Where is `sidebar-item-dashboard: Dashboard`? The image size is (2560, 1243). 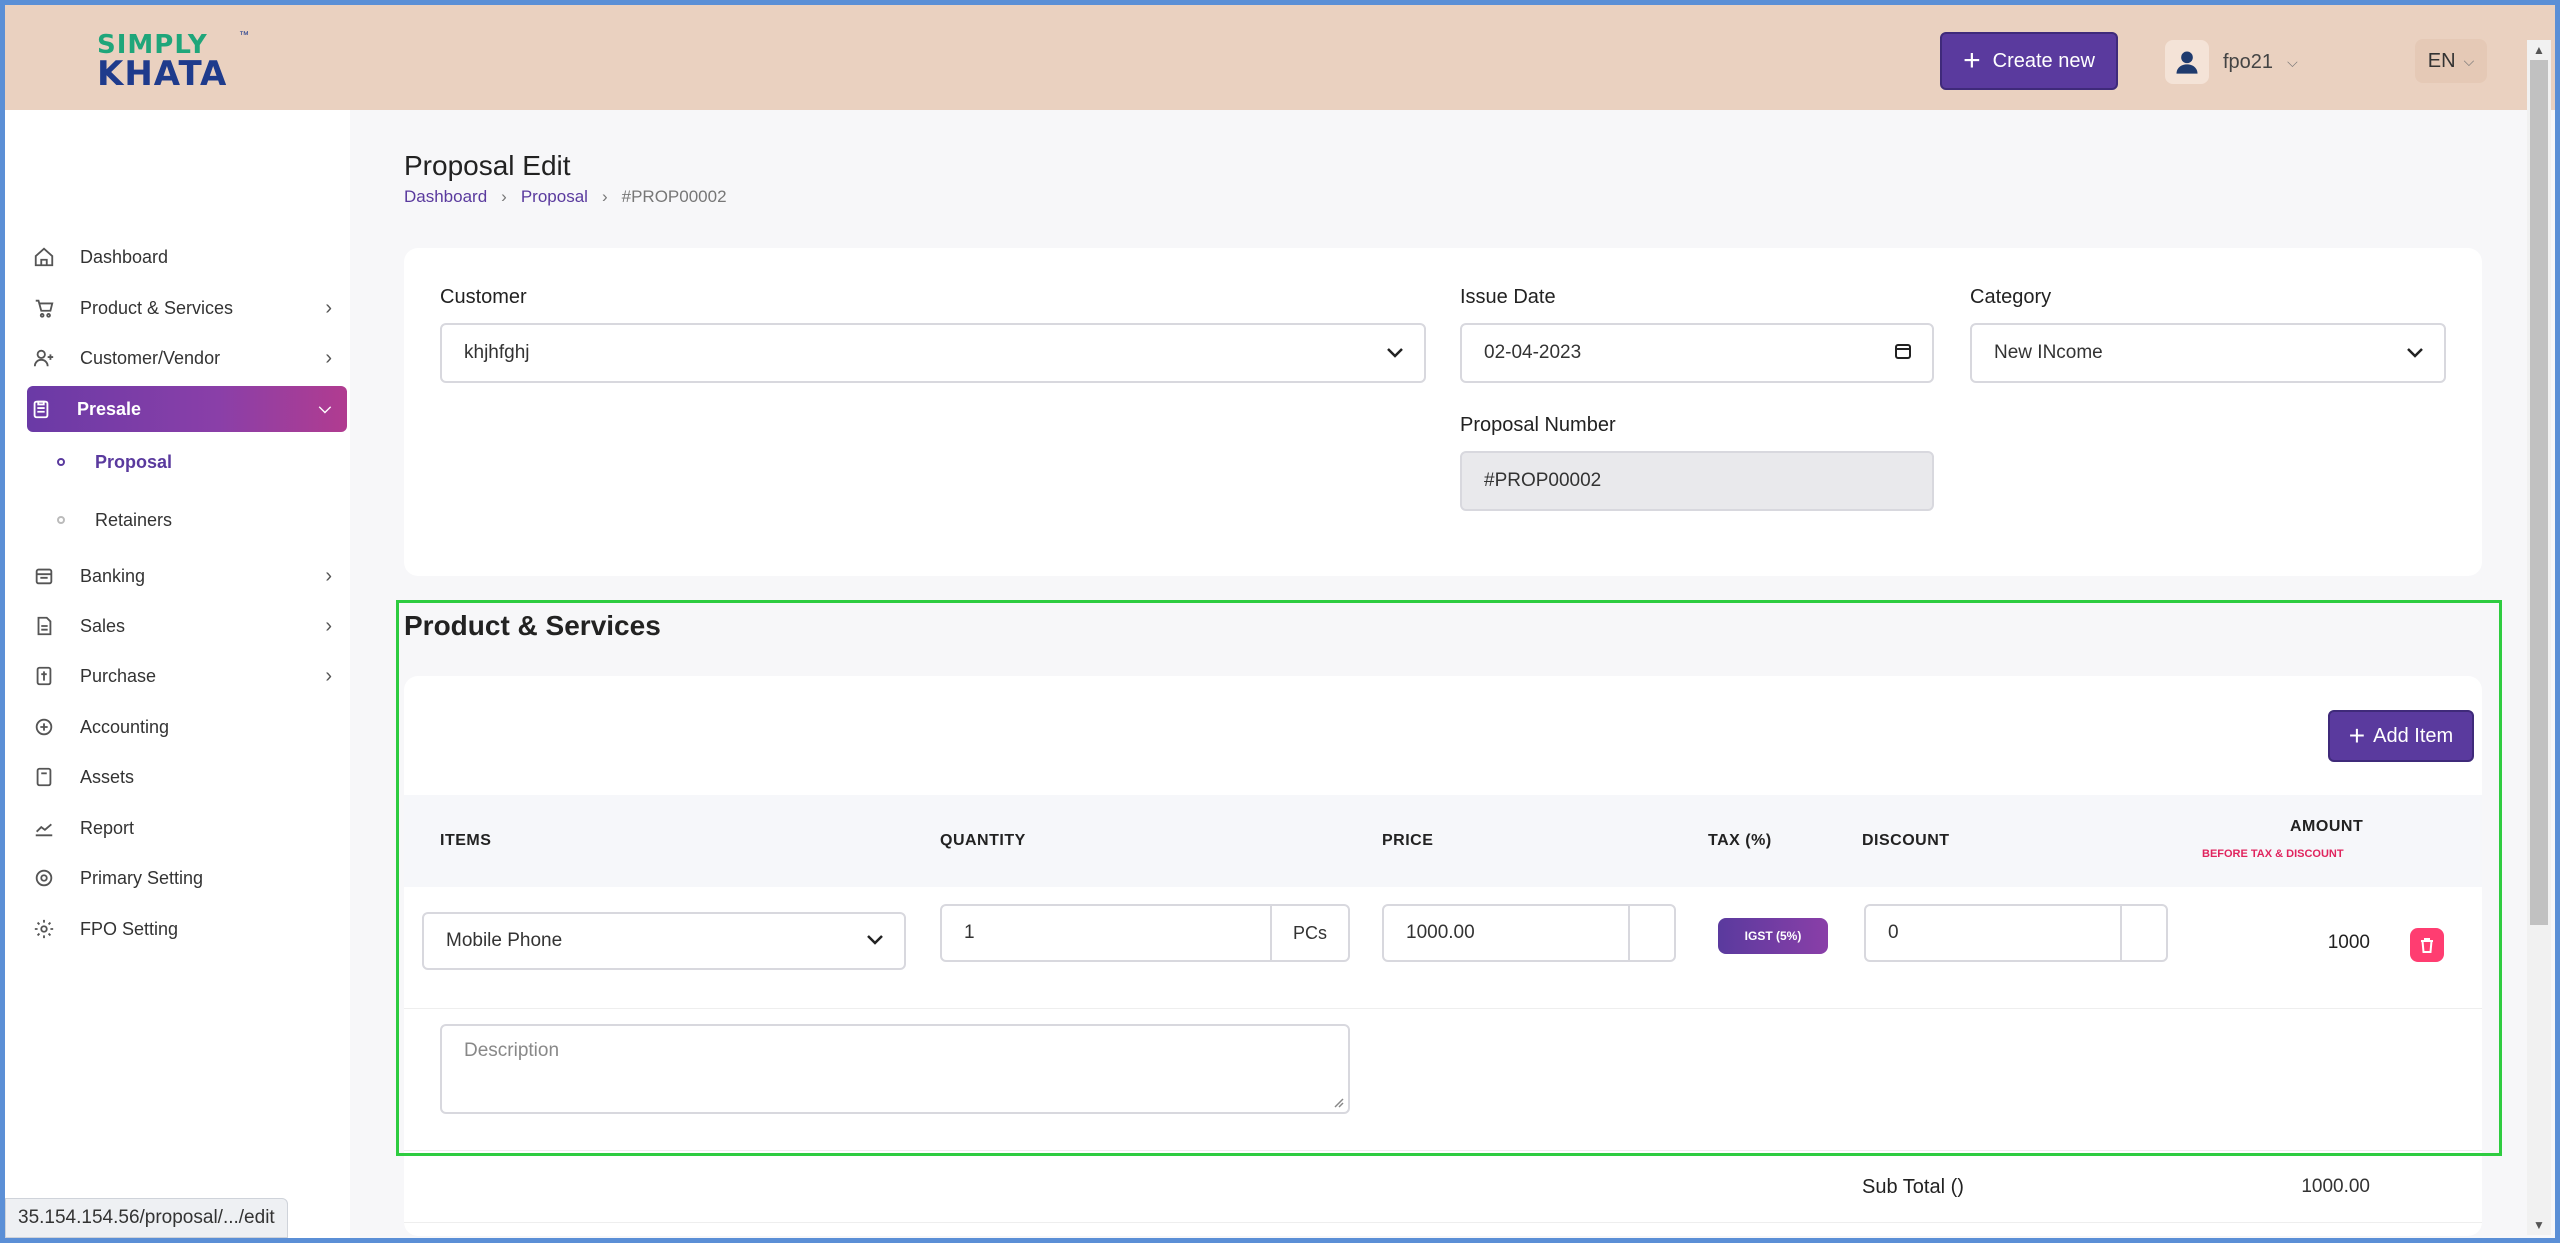
sidebar-item-dashboard: Dashboard is located at coordinates (189, 257).